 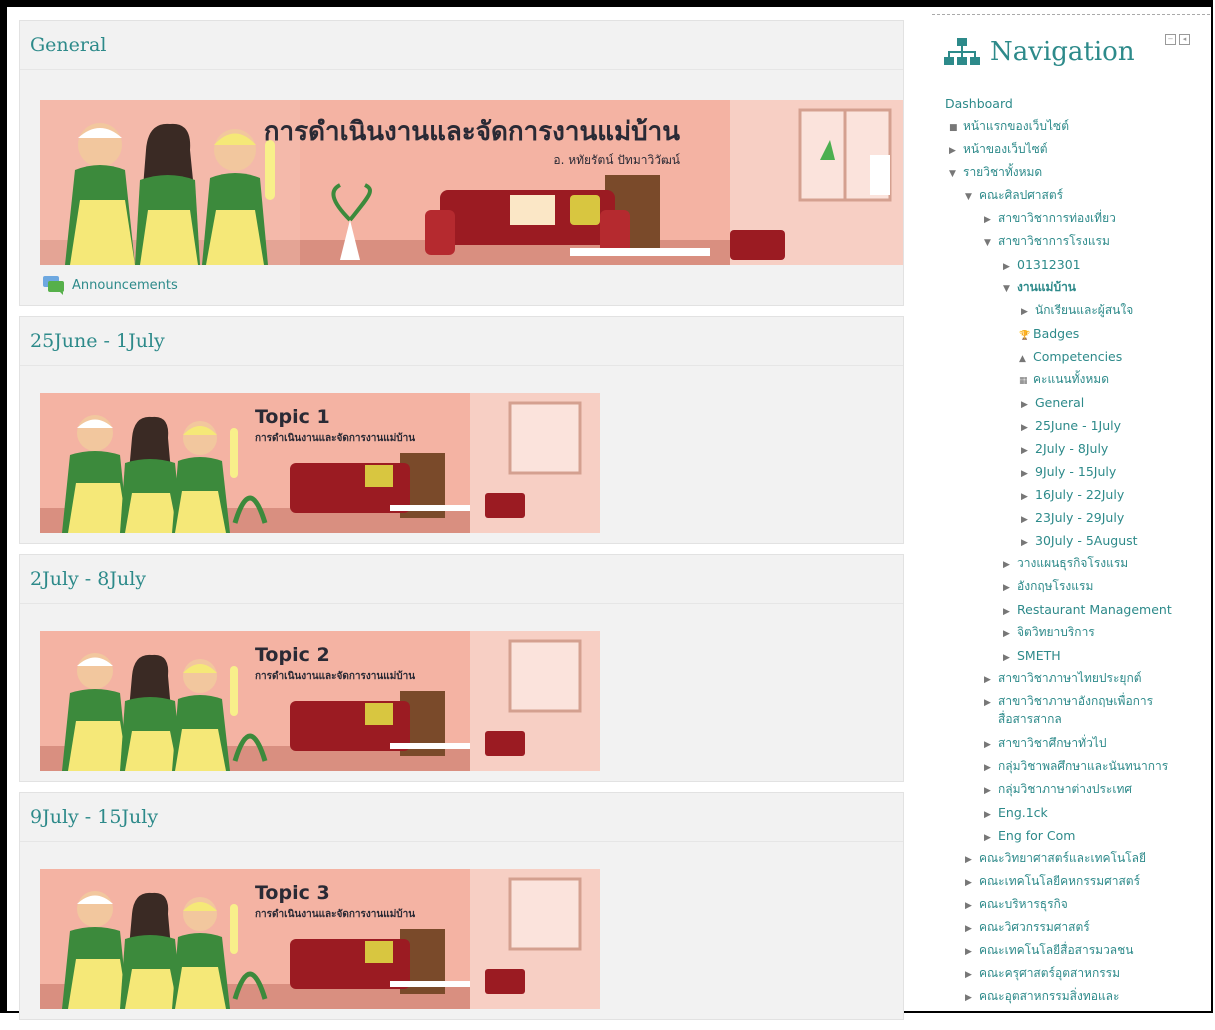 I want to click on grades-table-icon: ▦, so click(x=1023, y=381).